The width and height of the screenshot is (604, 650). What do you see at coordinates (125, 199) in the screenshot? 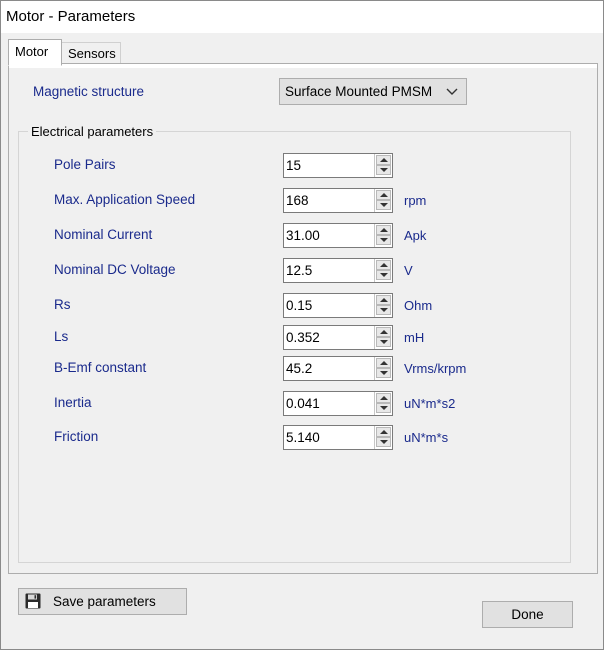
I see `param-label-max-speed: Max. Application Speed` at bounding box center [125, 199].